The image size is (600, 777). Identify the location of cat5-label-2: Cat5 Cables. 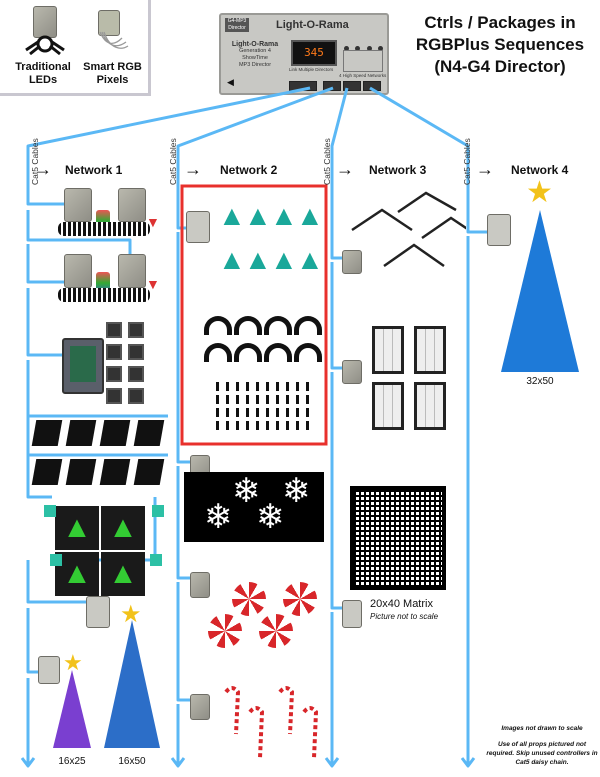
(173, 161).